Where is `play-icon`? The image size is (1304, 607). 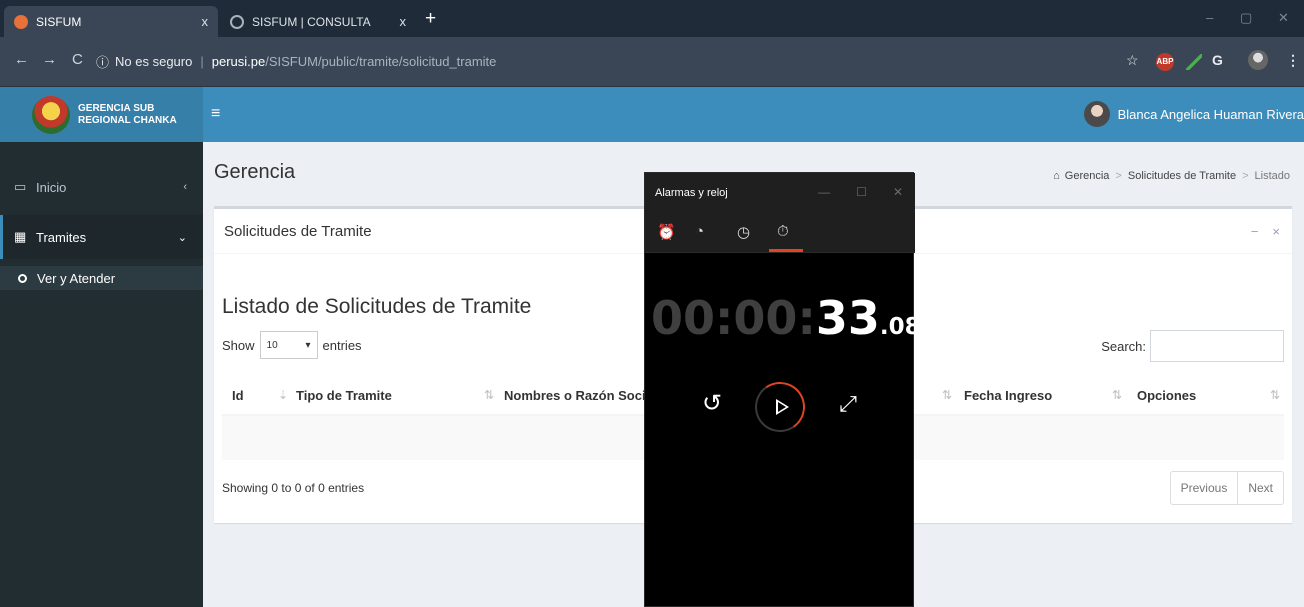
play-icon is located at coordinates (782, 407).